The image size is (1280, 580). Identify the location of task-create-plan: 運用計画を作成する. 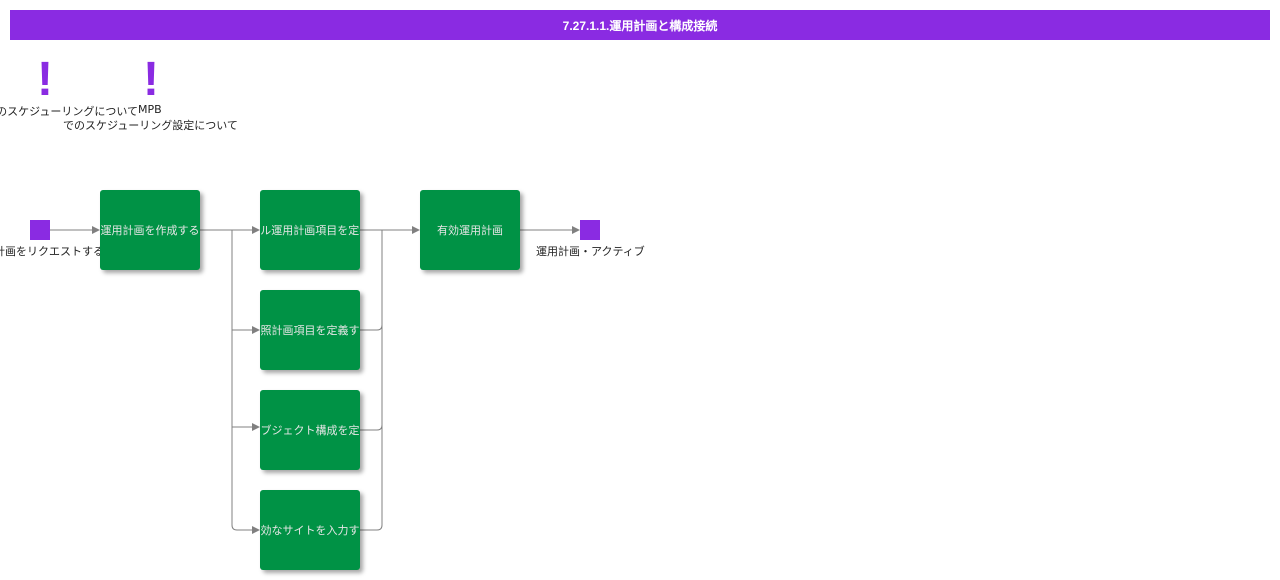
(150, 230).